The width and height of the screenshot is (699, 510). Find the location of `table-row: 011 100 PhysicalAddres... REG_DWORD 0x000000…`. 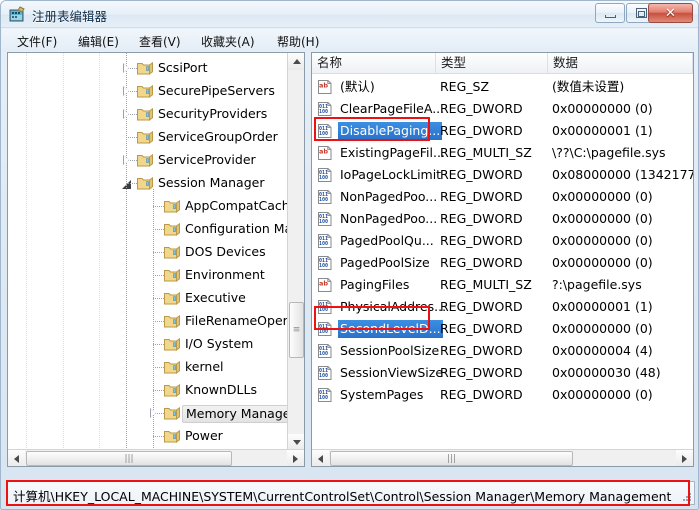

table-row: 011 100 PhysicalAddres... REG_DWORD 0x000000… is located at coordinates (502, 307).